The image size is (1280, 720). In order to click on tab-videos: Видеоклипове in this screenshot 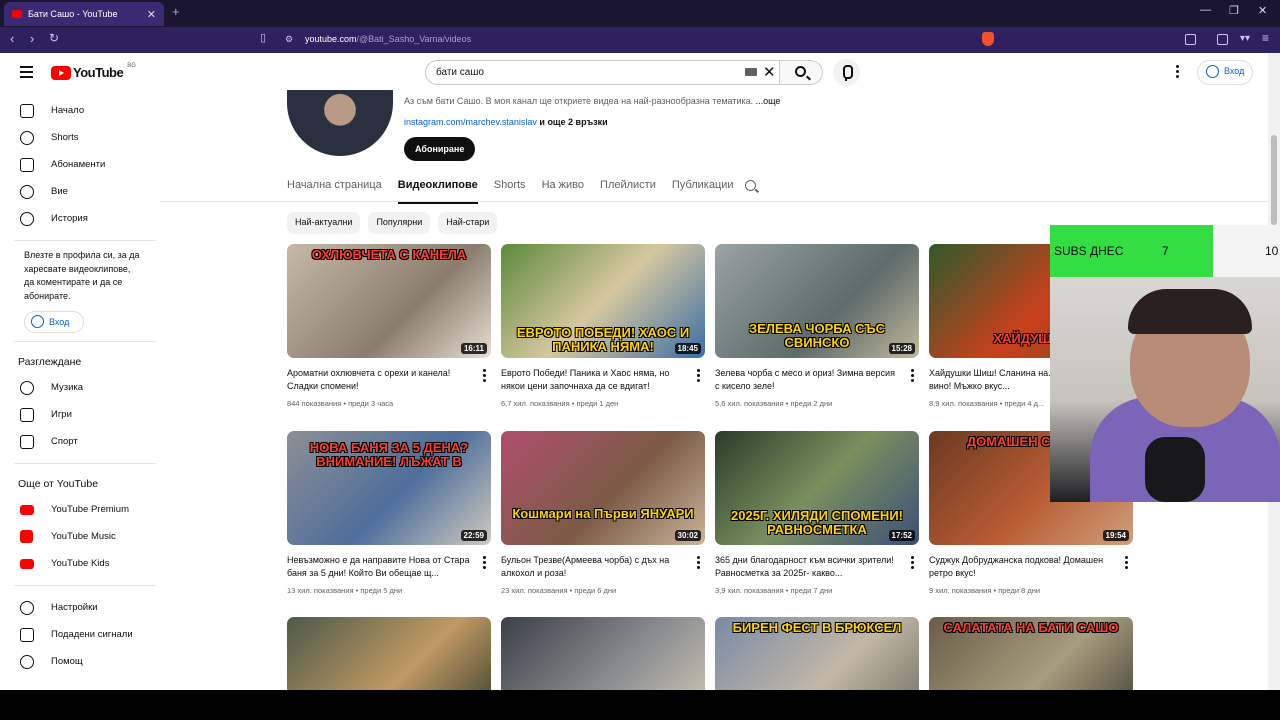, I will do `click(437, 191)`.